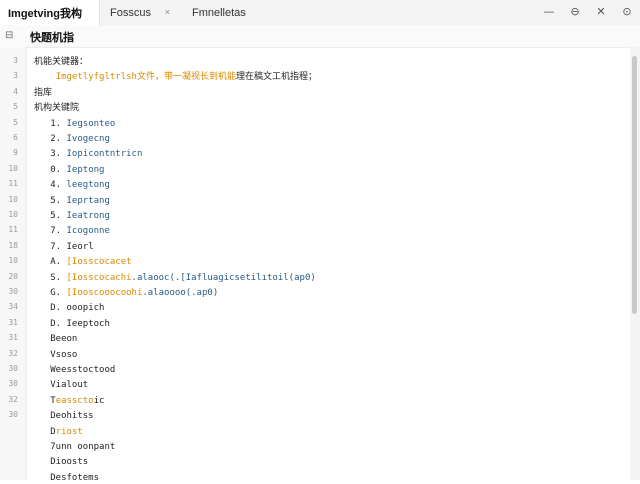 The width and height of the screenshot is (640, 484). What do you see at coordinates (13, 307) in the screenshot?
I see `line-number: 34` at bounding box center [13, 307].